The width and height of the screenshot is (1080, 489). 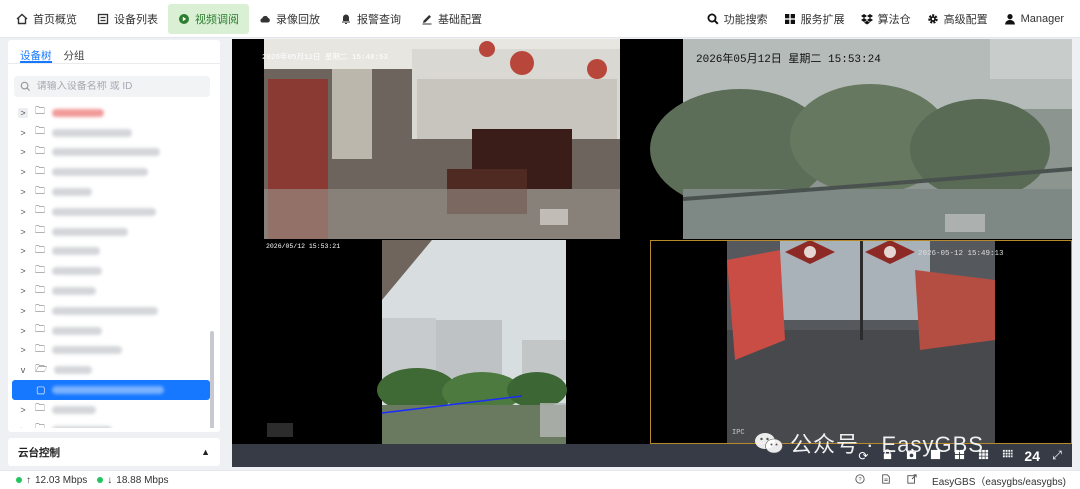 I want to click on ptz-control-panel: 云台控制 ▲, so click(x=114, y=452).